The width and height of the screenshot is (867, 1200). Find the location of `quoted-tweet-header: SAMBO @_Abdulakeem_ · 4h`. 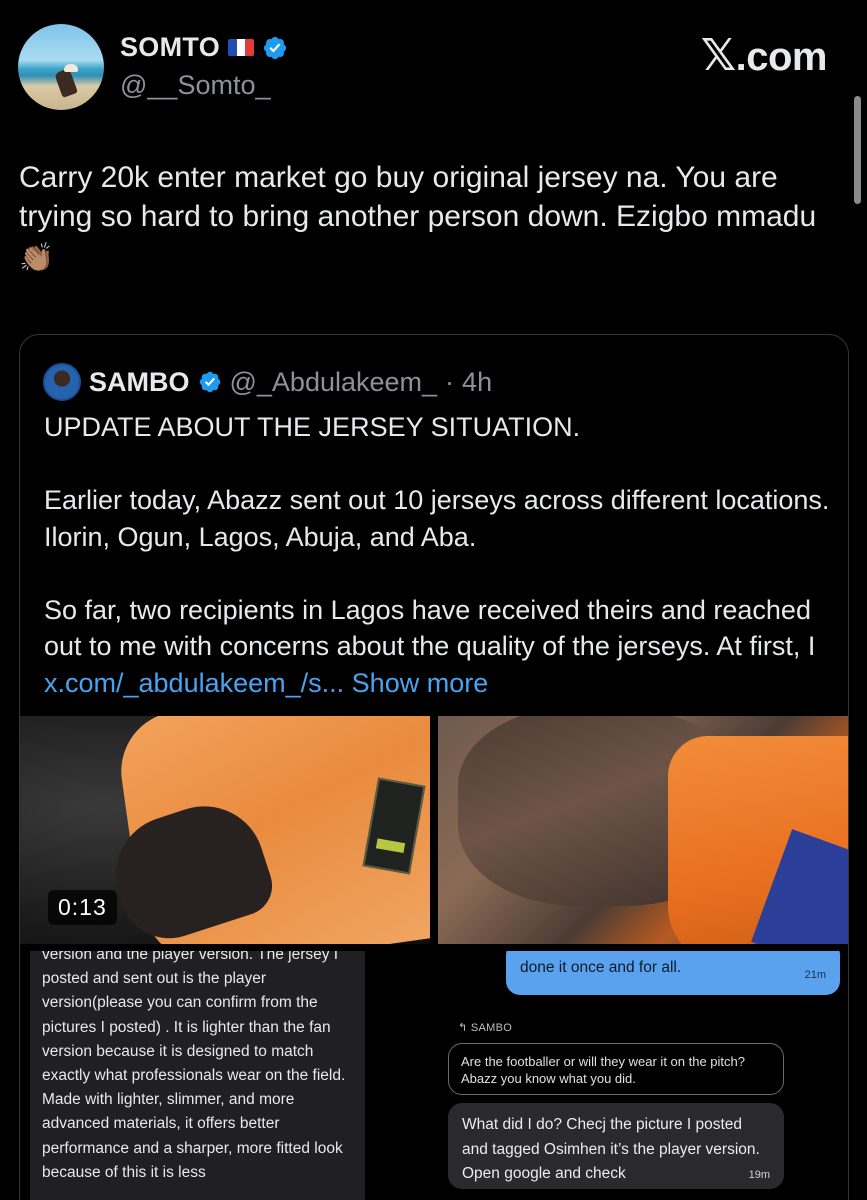

quoted-tweet-header: SAMBO @_Abdulakeem_ · 4h is located at coordinates (267, 382).